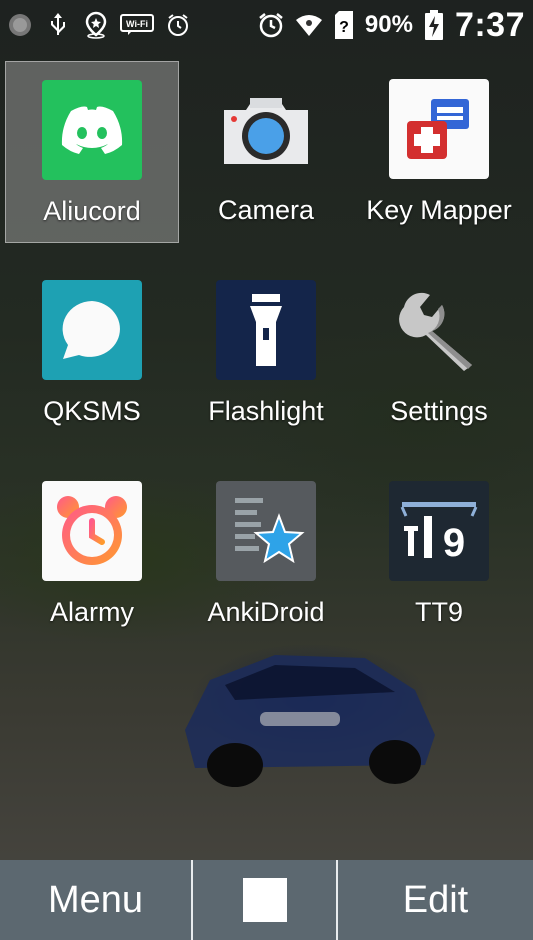  I want to click on app-label: TT9, so click(438, 612).